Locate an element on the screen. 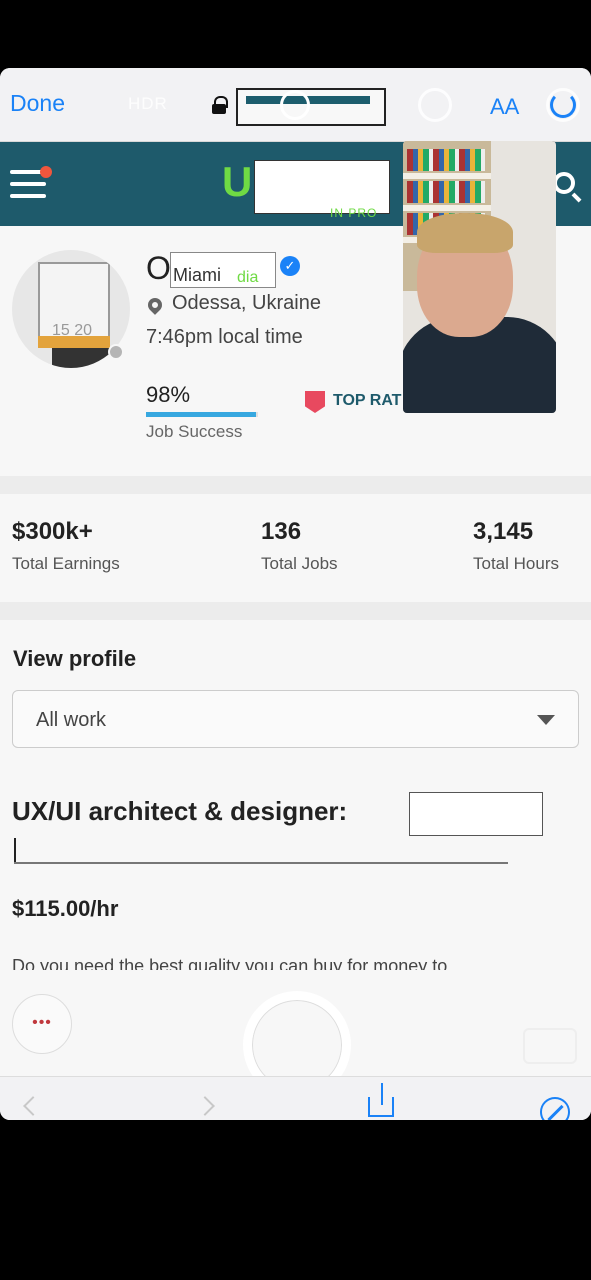  lock-icon is located at coordinates (220, 105).